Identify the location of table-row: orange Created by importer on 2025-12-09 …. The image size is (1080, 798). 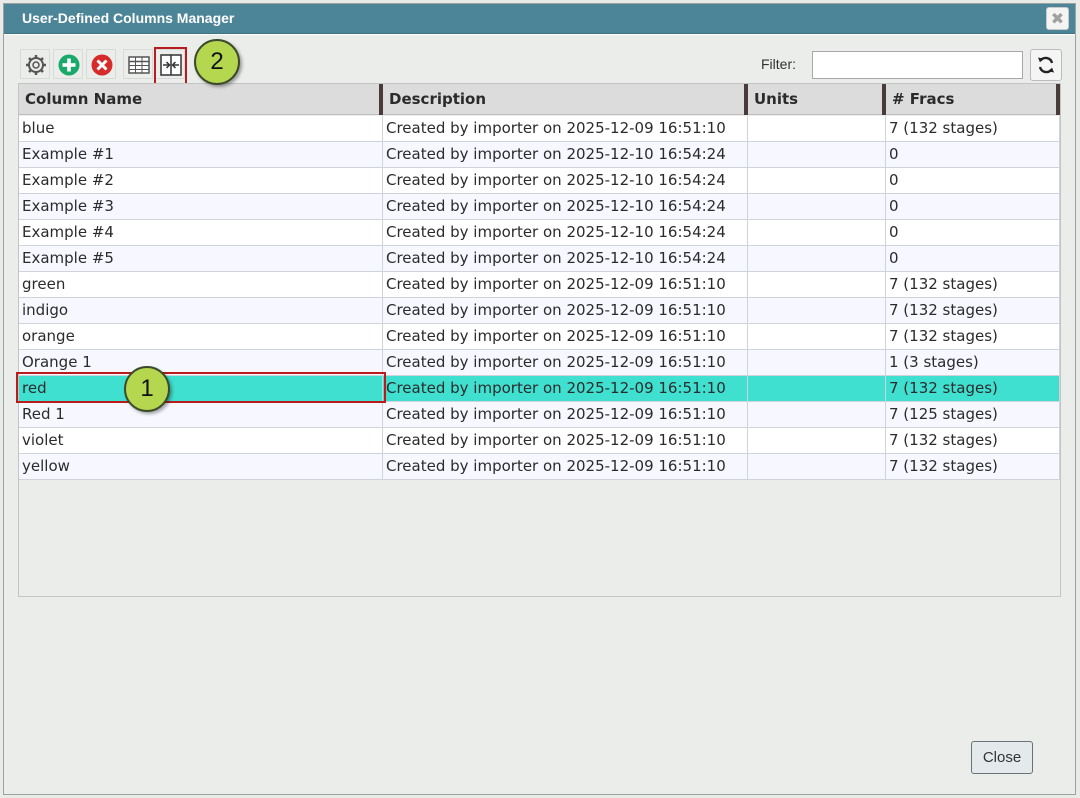
(539, 337).